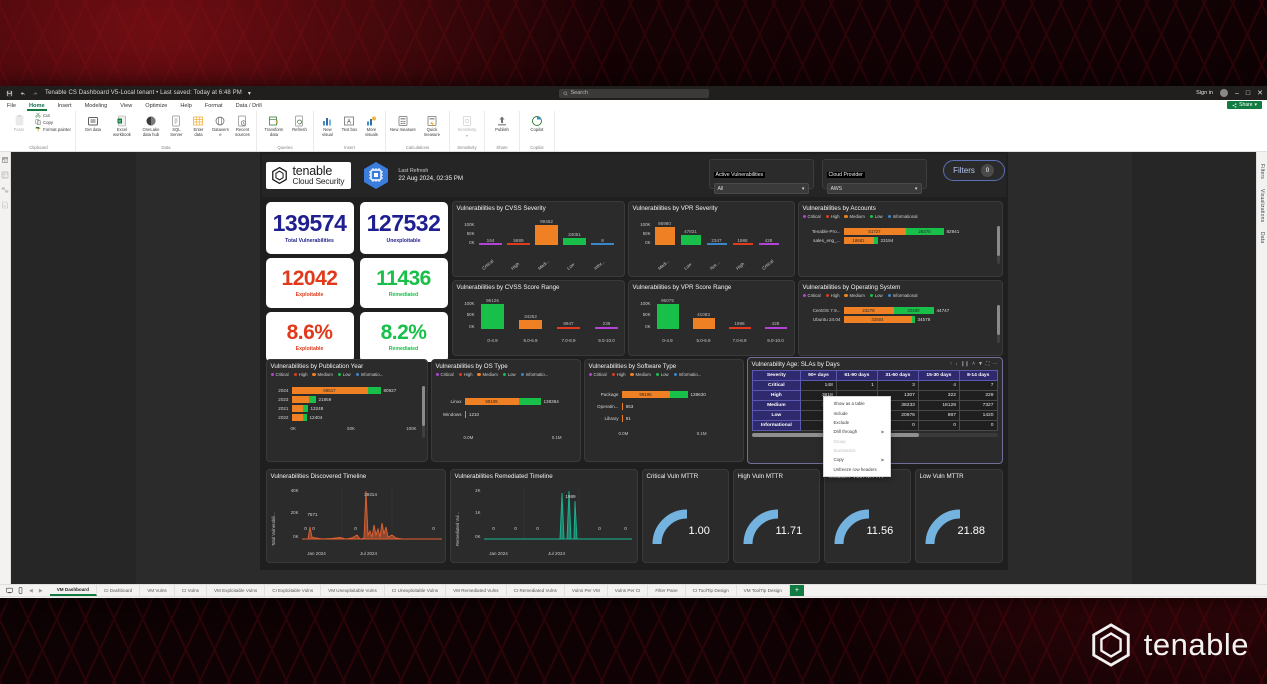 This screenshot has height=684, width=1267. Describe the element at coordinates (818, 375) in the screenshot. I see `col-90-days: 90+ days` at that location.